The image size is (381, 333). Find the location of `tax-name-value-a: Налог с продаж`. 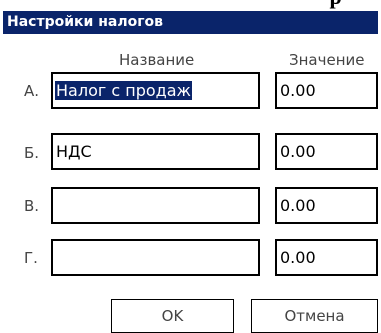

tax-name-value-a: Налог с продаж is located at coordinates (123, 90).